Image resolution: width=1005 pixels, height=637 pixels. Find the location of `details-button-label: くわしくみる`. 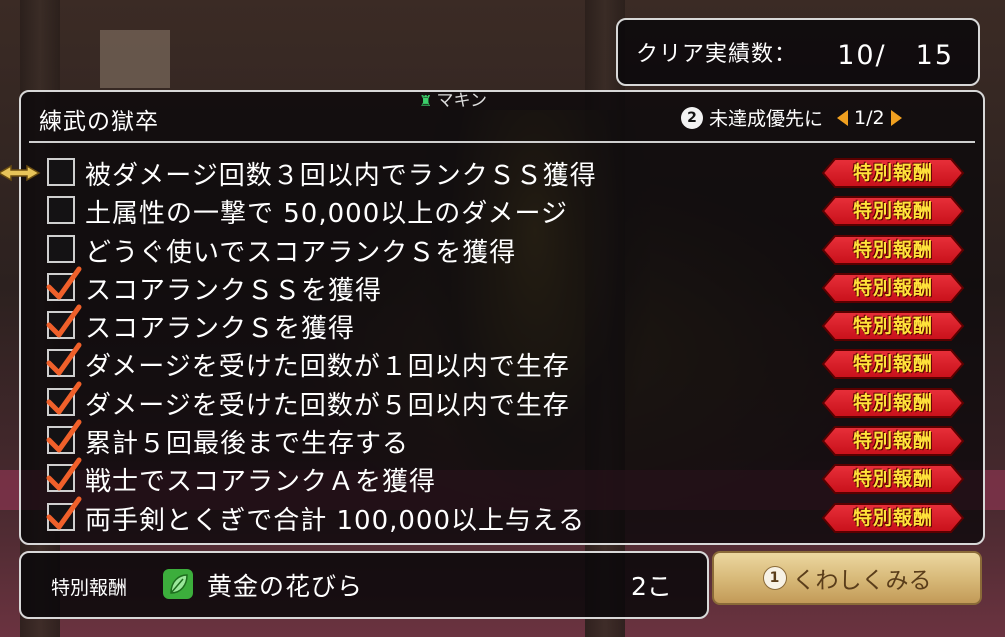

details-button-label: くわしくみる is located at coordinates (862, 581).